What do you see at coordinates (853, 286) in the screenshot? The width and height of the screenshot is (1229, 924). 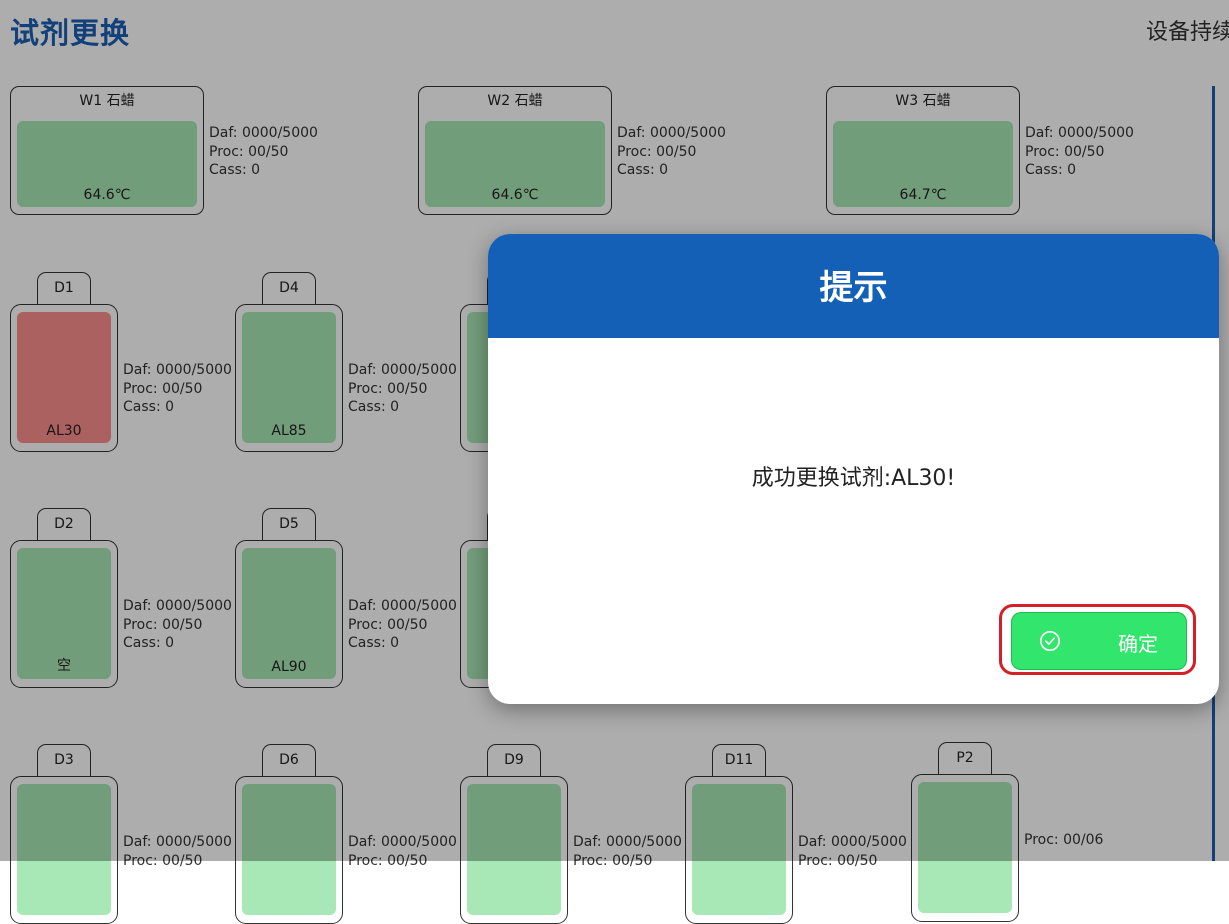 I see `dialog-title: 提示` at bounding box center [853, 286].